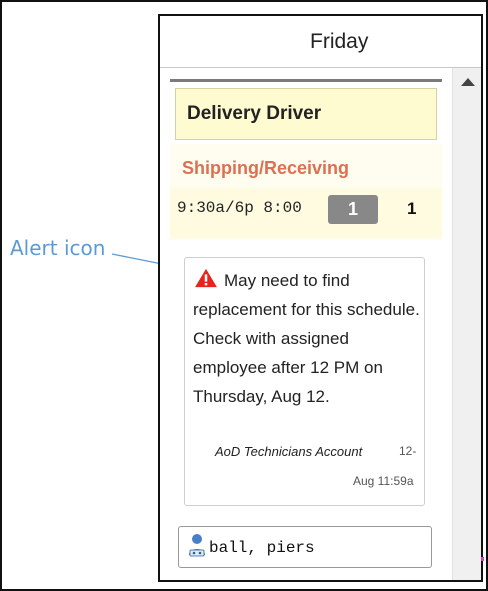  Describe the element at coordinates (266, 168) in the screenshot. I see `department-label: Shipping/Receiving` at that location.